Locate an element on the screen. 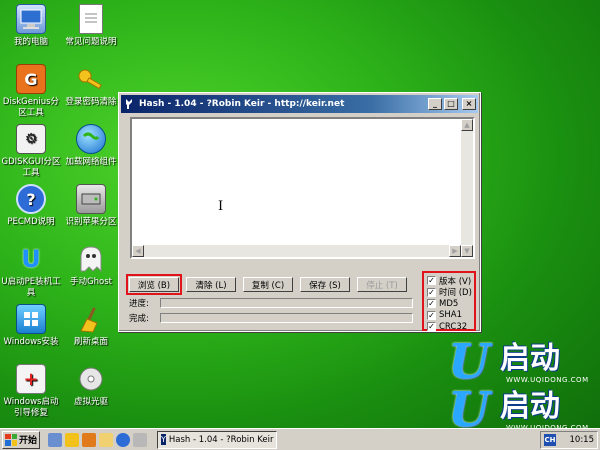 The height and width of the screenshot is (450, 600). vertical-scrollbar: ▲ ▼ is located at coordinates (467, 188).